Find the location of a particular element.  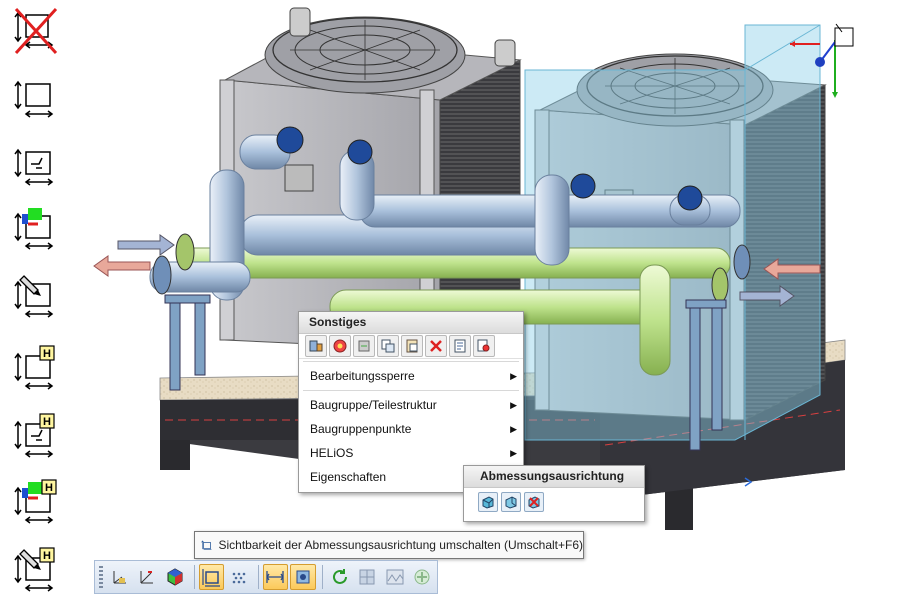

search-part-icon is located at coordinates (484, 346).